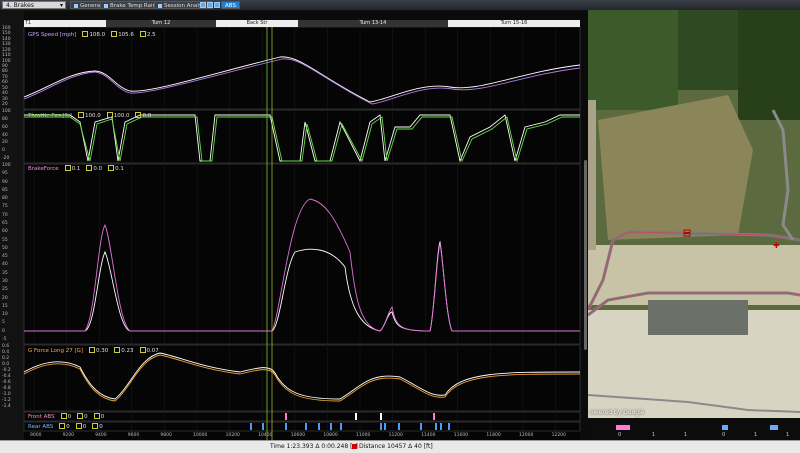 Image resolution: width=800 pixels, height=453 pixels. Describe the element at coordinates (160, 5) in the screenshot. I see `tab-icon` at that location.